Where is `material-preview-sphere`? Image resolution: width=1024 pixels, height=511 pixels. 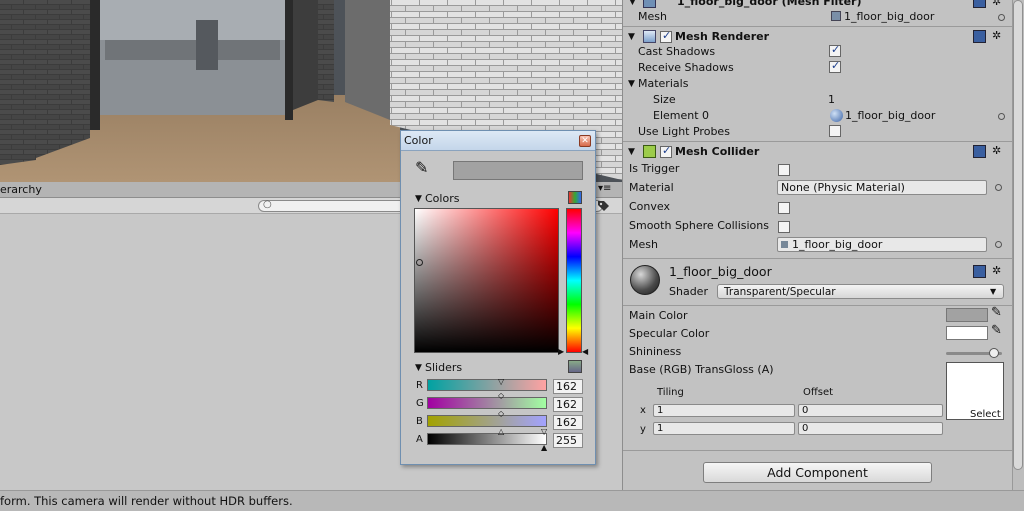 material-preview-sphere is located at coordinates (645, 280).